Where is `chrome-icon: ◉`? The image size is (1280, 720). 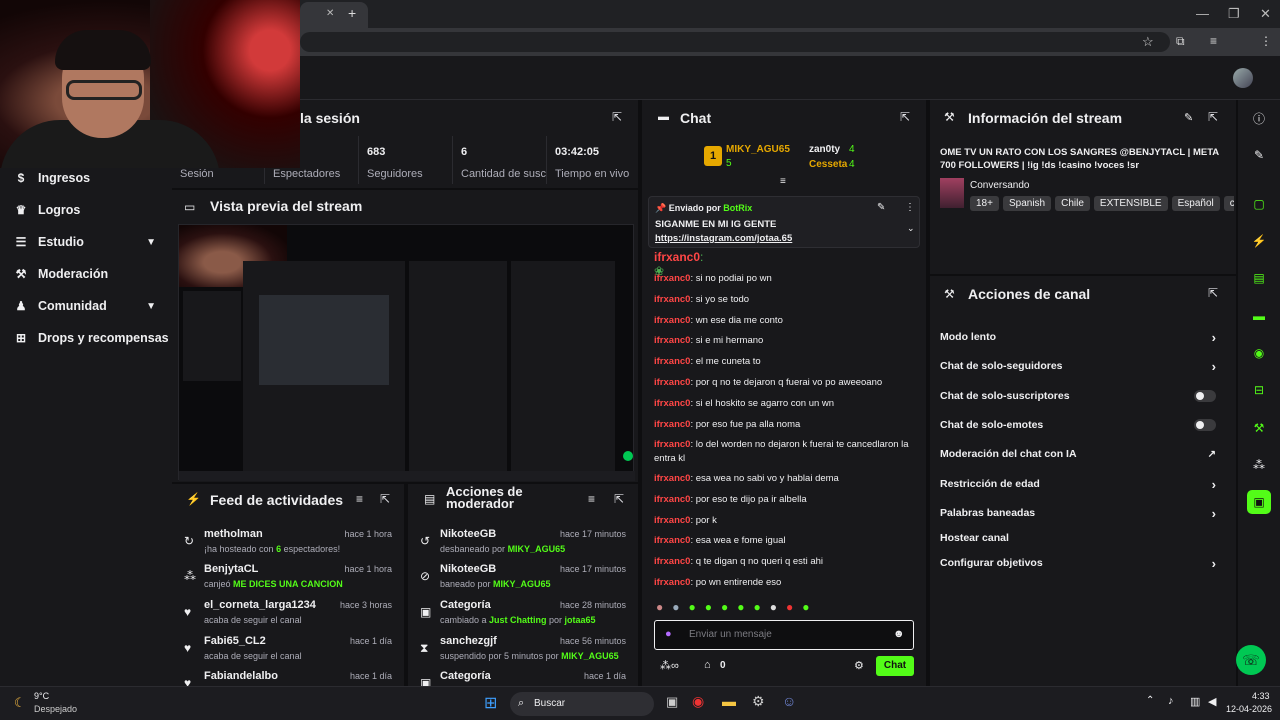 chrome-icon: ◉ is located at coordinates (698, 701).